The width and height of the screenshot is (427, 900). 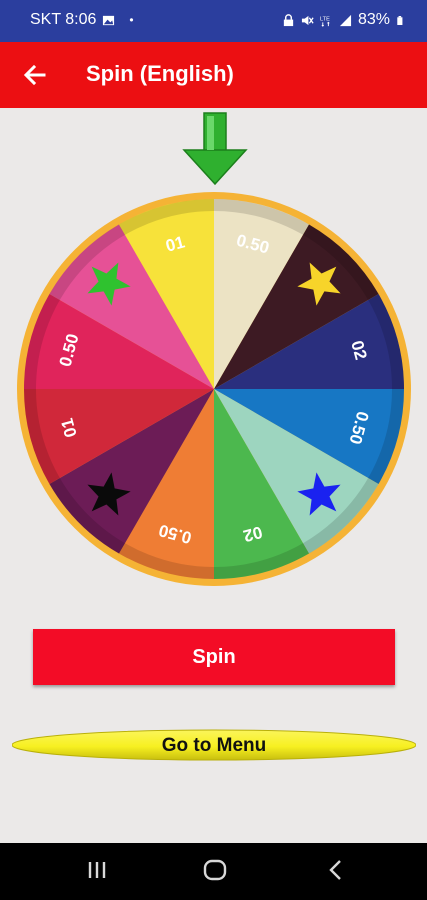 I want to click on back-icon, so click(x=336, y=870).